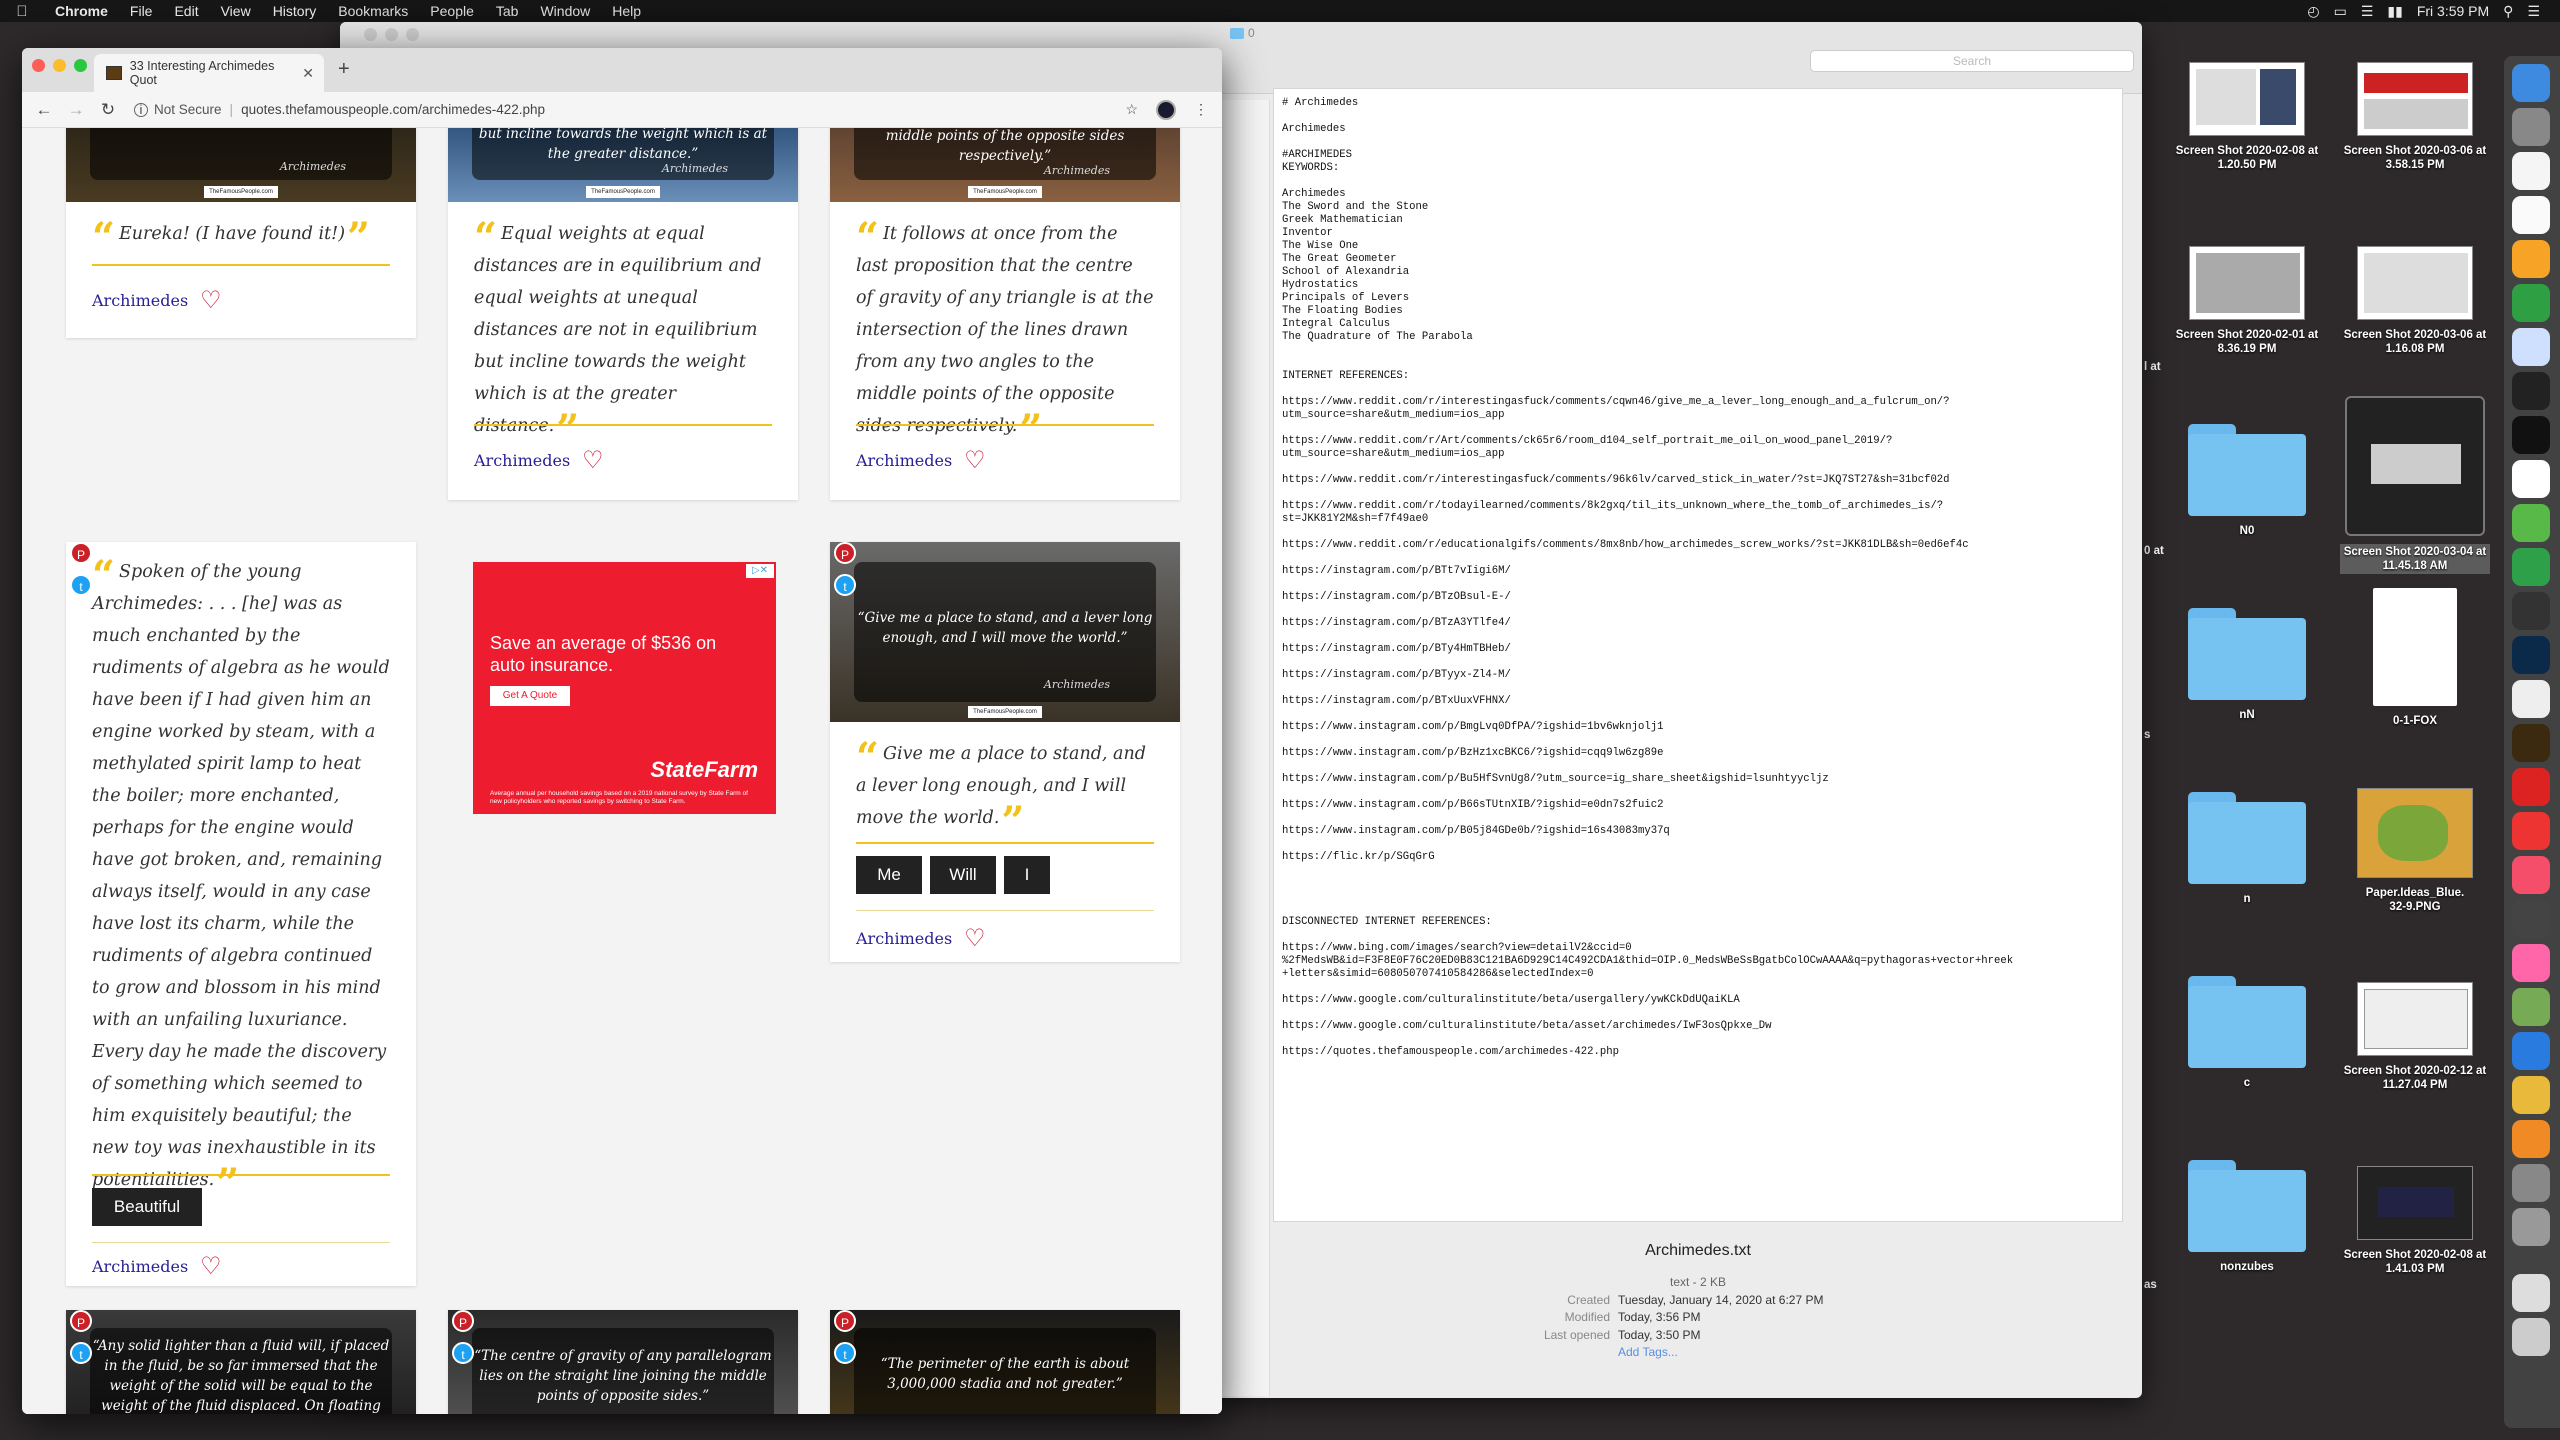 This screenshot has width=2560, height=1440. Describe the element at coordinates (2453, 11) in the screenshot. I see `clock: Fri 3:59 PM` at that location.